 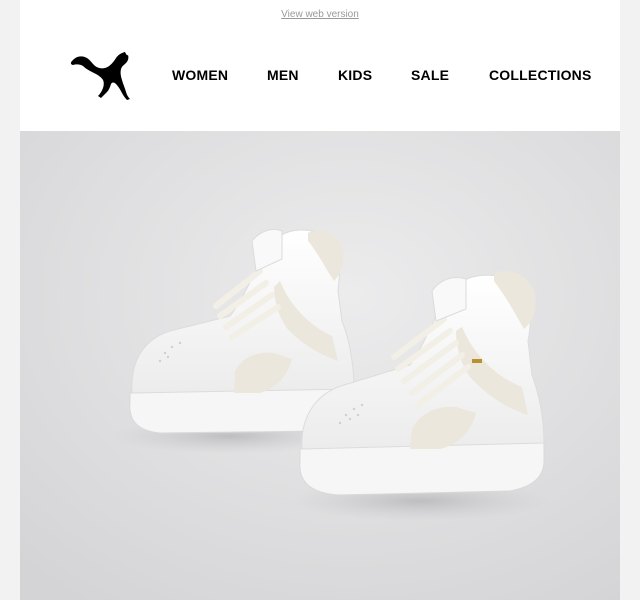 What do you see at coordinates (283, 75) in the screenshot?
I see `nav-men: MEN` at bounding box center [283, 75].